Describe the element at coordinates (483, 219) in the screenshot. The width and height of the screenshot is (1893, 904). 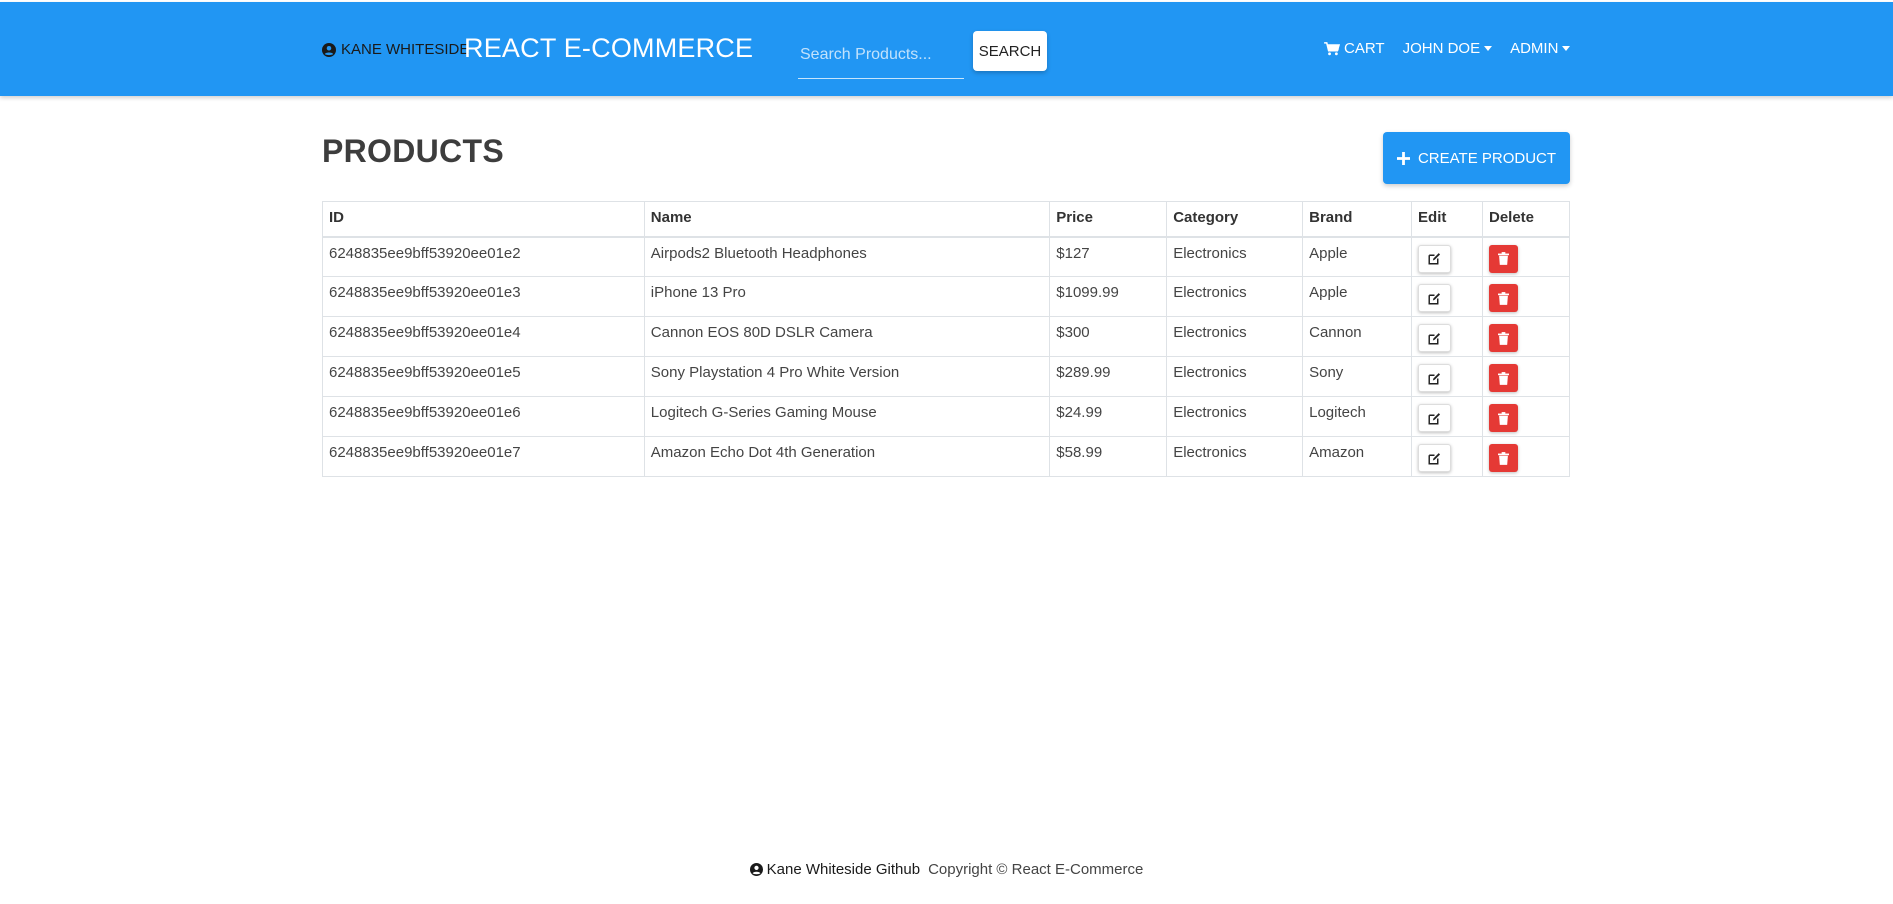
I see `header-id: ID` at that location.